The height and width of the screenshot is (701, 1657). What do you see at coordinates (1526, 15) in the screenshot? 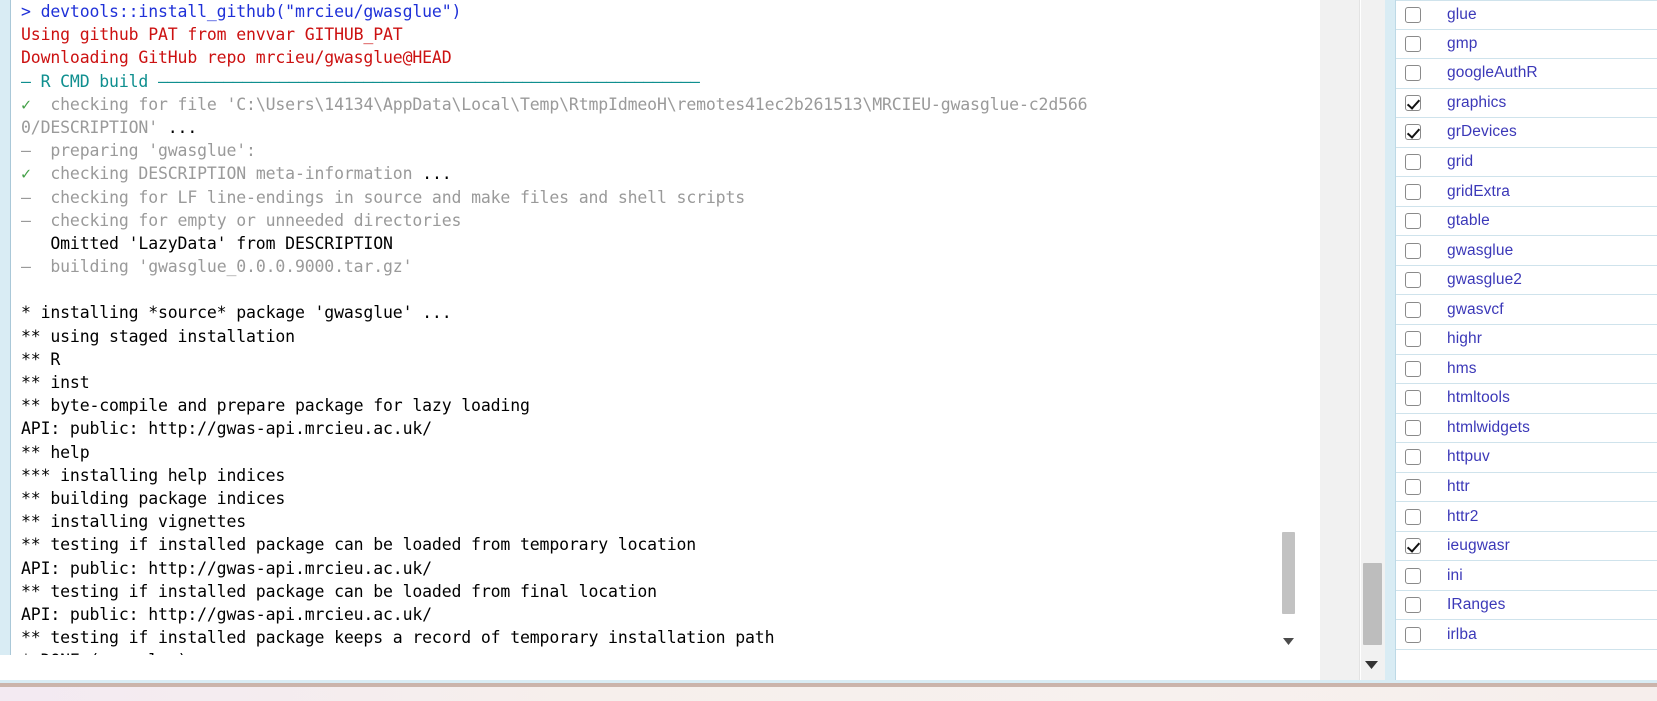
I see `package-row: glue` at bounding box center [1526, 15].